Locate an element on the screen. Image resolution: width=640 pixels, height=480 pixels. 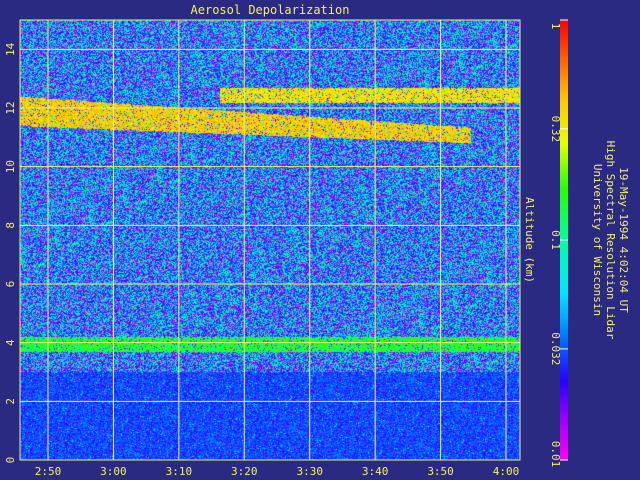
colorbar-tick-label: 0.032 is located at coordinates (555, 348).